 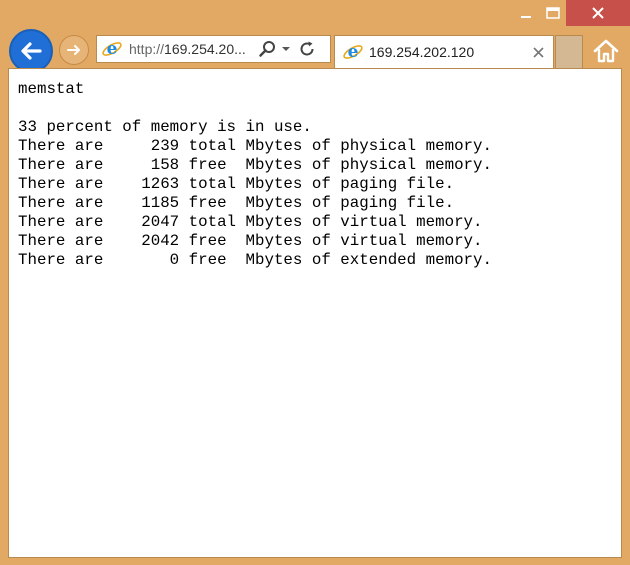 I want to click on close-tab-button, so click(x=538, y=52).